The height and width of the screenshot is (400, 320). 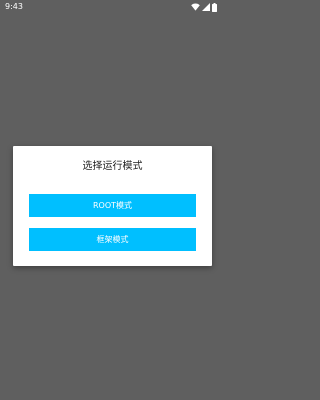 What do you see at coordinates (195, 7) in the screenshot?
I see `wifi-icon` at bounding box center [195, 7].